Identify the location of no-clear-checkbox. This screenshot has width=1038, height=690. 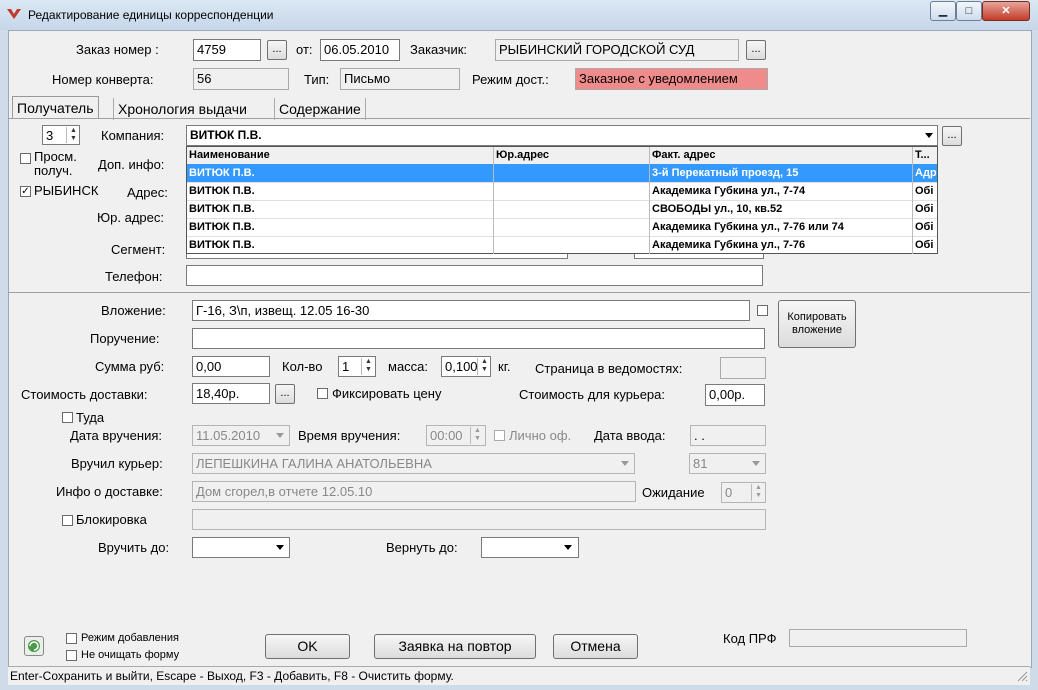
(71, 655).